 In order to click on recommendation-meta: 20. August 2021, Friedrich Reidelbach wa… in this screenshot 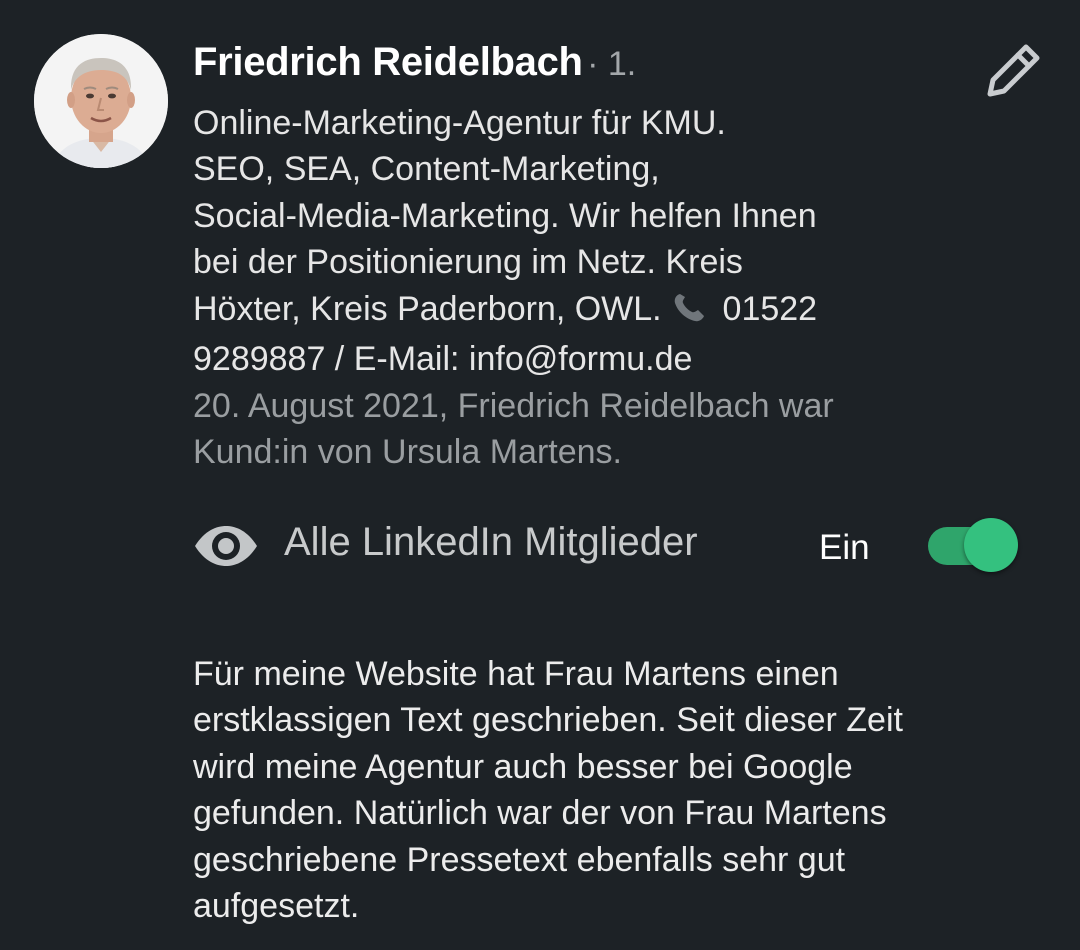, I will do `click(573, 429)`.